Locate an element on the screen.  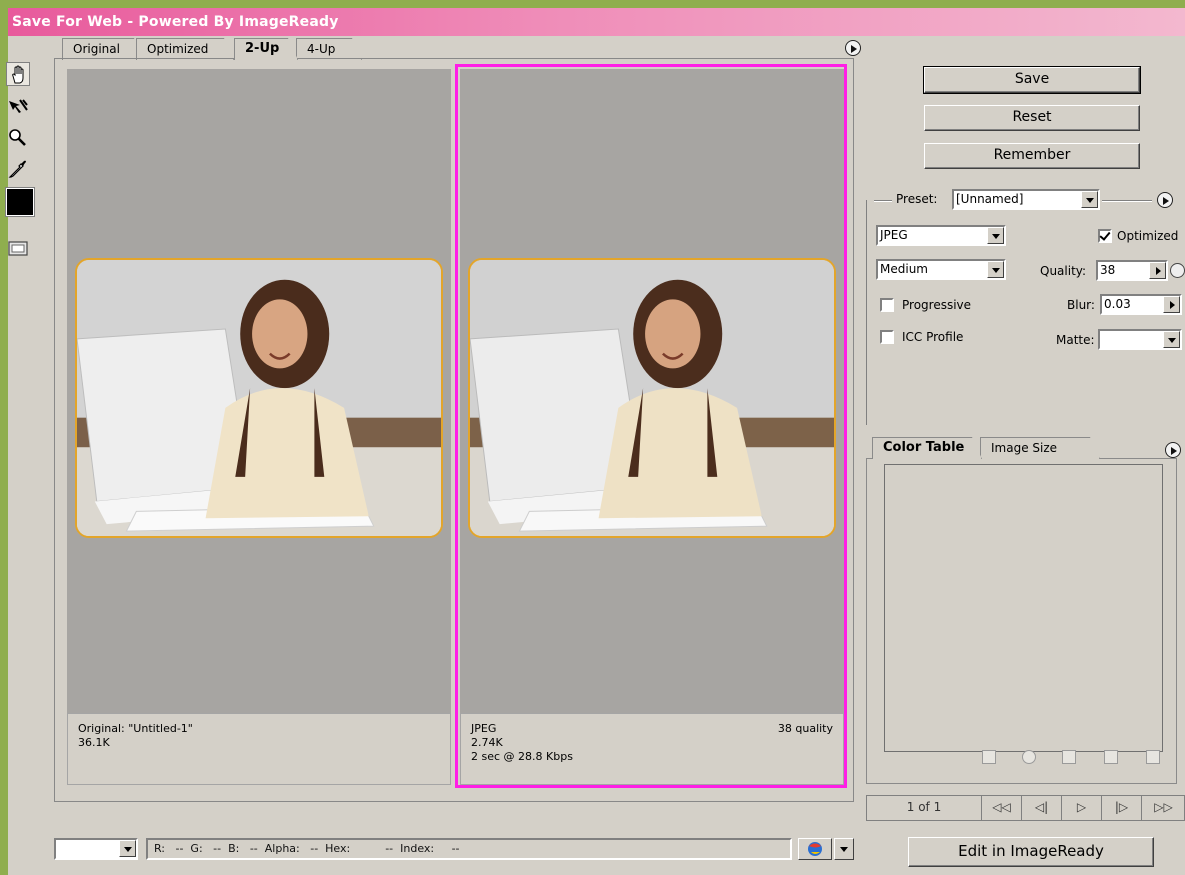
next-frame-button: |▷ is located at coordinates (1121, 808).